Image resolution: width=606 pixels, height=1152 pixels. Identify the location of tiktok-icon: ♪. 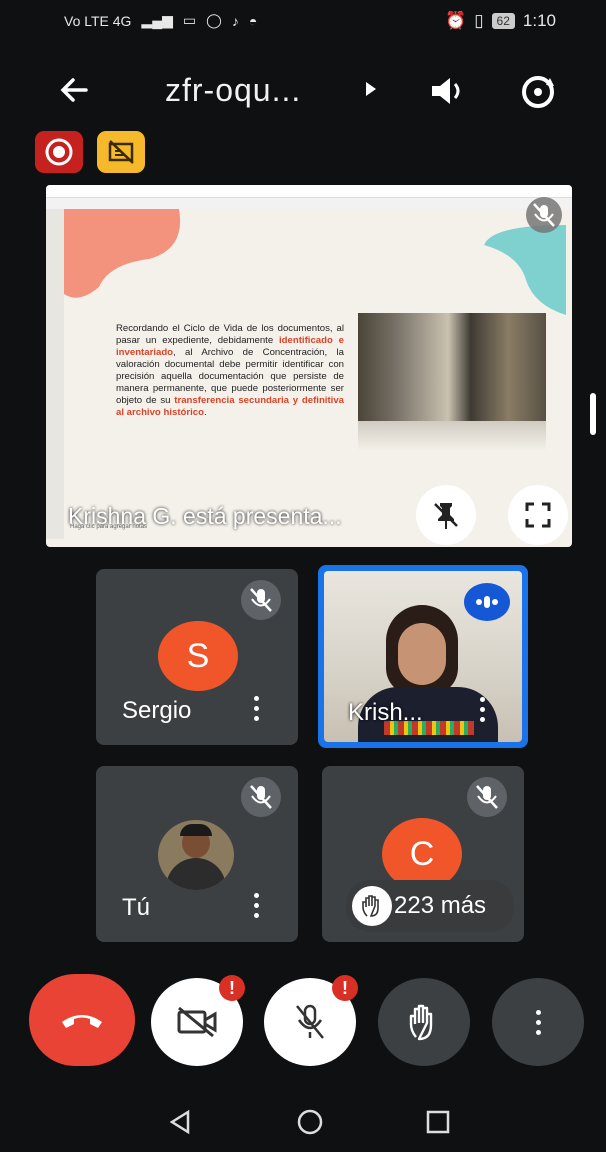
(235, 20).